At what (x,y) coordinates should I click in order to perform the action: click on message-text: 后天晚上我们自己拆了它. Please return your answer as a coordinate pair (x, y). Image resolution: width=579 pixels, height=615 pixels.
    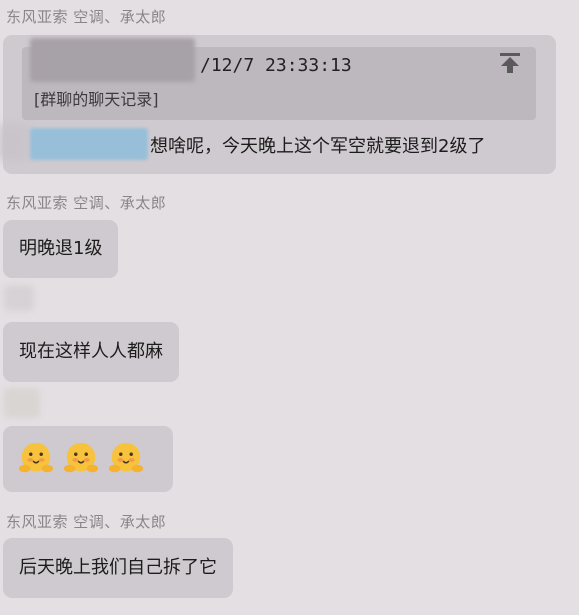
    Looking at the image, I should click on (118, 567).